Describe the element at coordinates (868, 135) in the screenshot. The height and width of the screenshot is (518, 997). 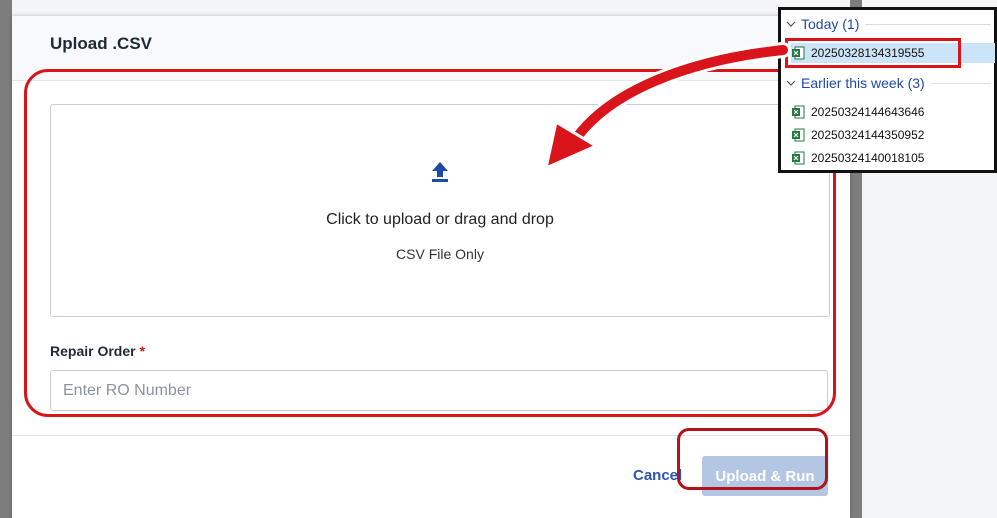
I see `file-name: 20250324144350952` at that location.